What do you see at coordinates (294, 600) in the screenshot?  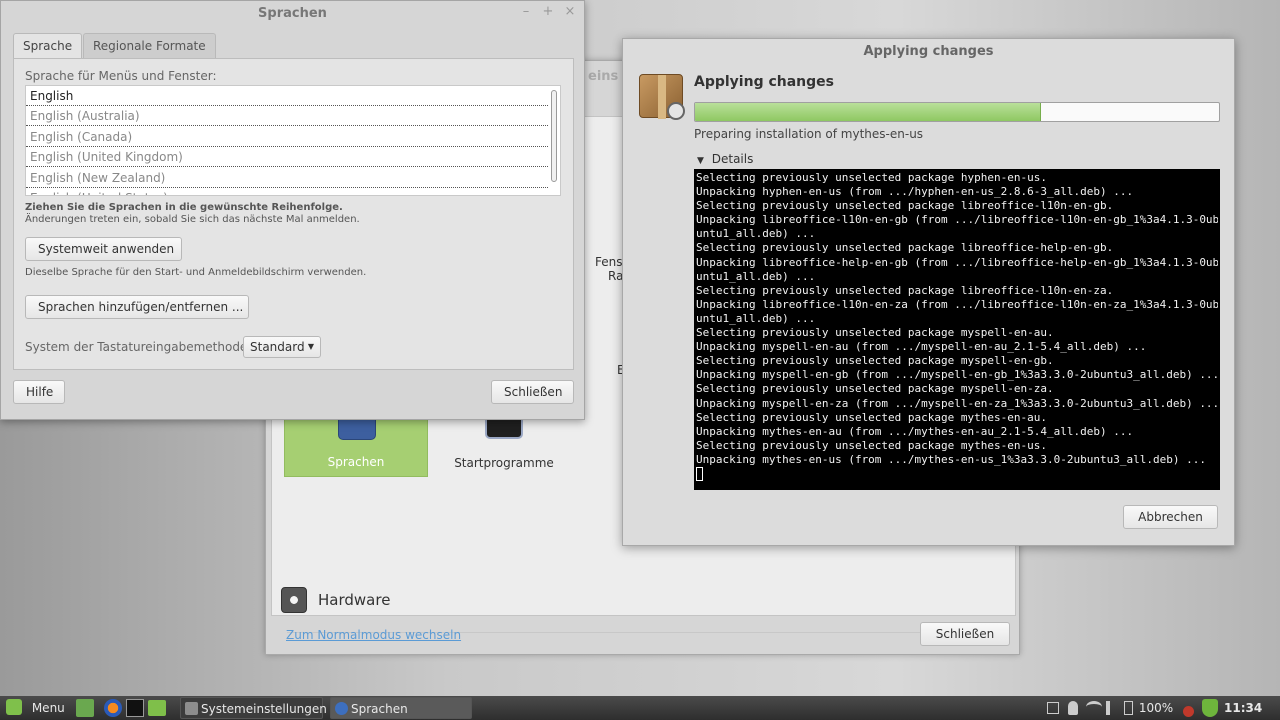 I see `hardware-icon` at bounding box center [294, 600].